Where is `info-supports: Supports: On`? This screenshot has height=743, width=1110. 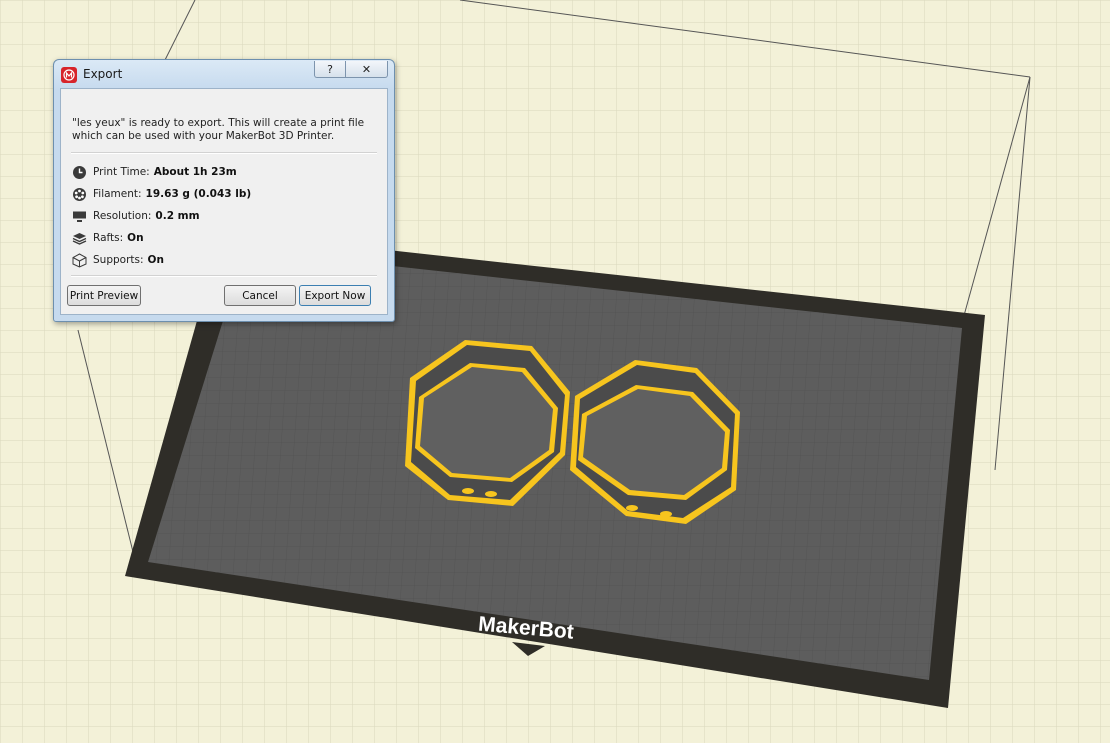 info-supports: Supports: On is located at coordinates (118, 260).